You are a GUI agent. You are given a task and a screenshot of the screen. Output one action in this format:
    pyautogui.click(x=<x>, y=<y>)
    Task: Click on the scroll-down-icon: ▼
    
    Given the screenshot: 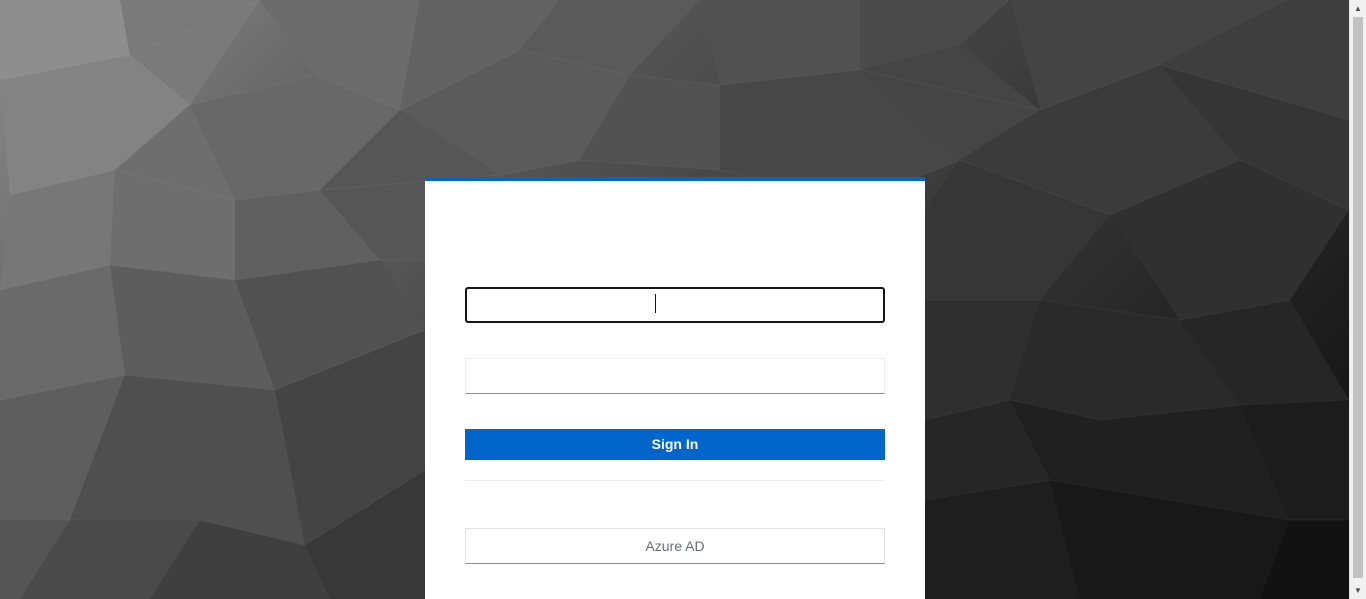 What is the action you would take?
    pyautogui.click(x=1358, y=590)
    